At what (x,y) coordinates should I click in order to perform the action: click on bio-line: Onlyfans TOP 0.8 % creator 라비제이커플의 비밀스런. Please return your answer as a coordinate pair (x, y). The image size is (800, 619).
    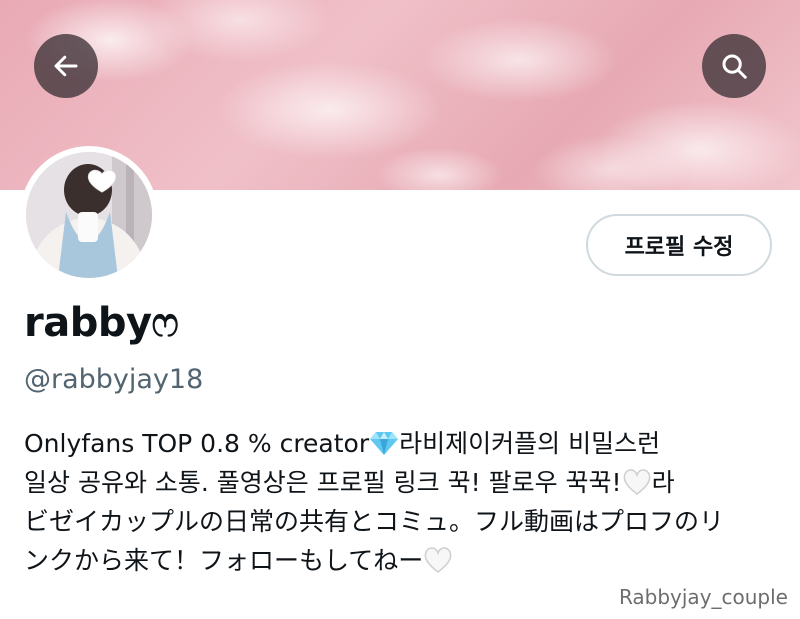
    Looking at the image, I should click on (400, 443).